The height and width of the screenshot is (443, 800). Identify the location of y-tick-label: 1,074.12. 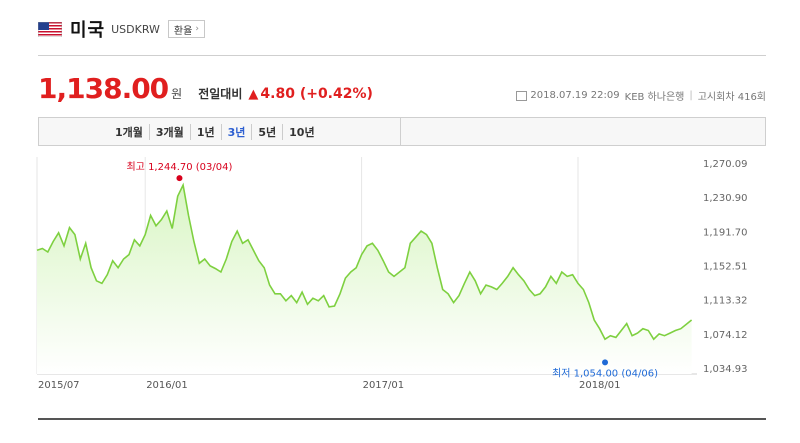
(725, 335).